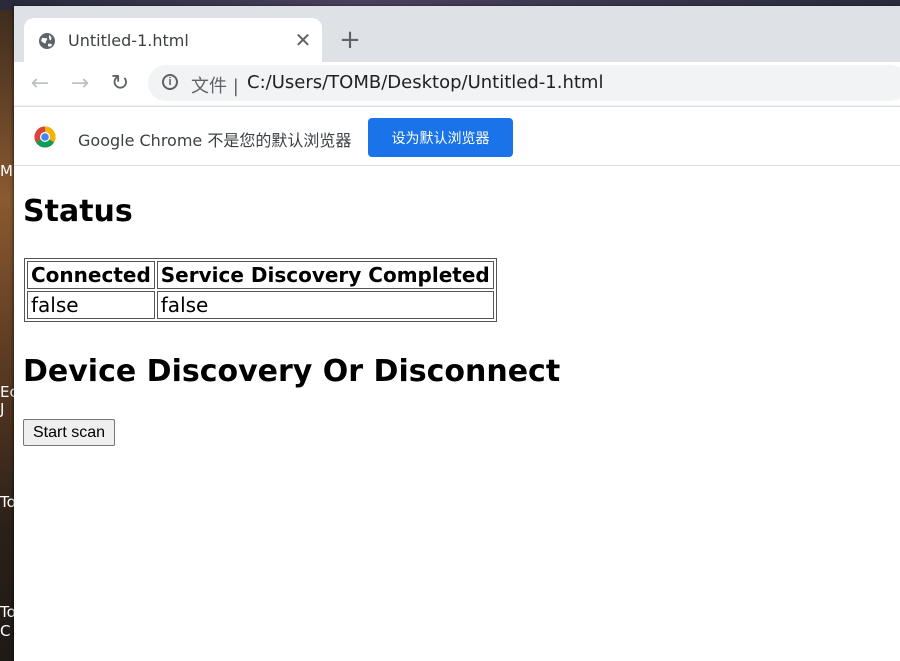 This screenshot has height=661, width=900. Describe the element at coordinates (69, 432) in the screenshot. I see `start-scan-button: Start scan` at that location.